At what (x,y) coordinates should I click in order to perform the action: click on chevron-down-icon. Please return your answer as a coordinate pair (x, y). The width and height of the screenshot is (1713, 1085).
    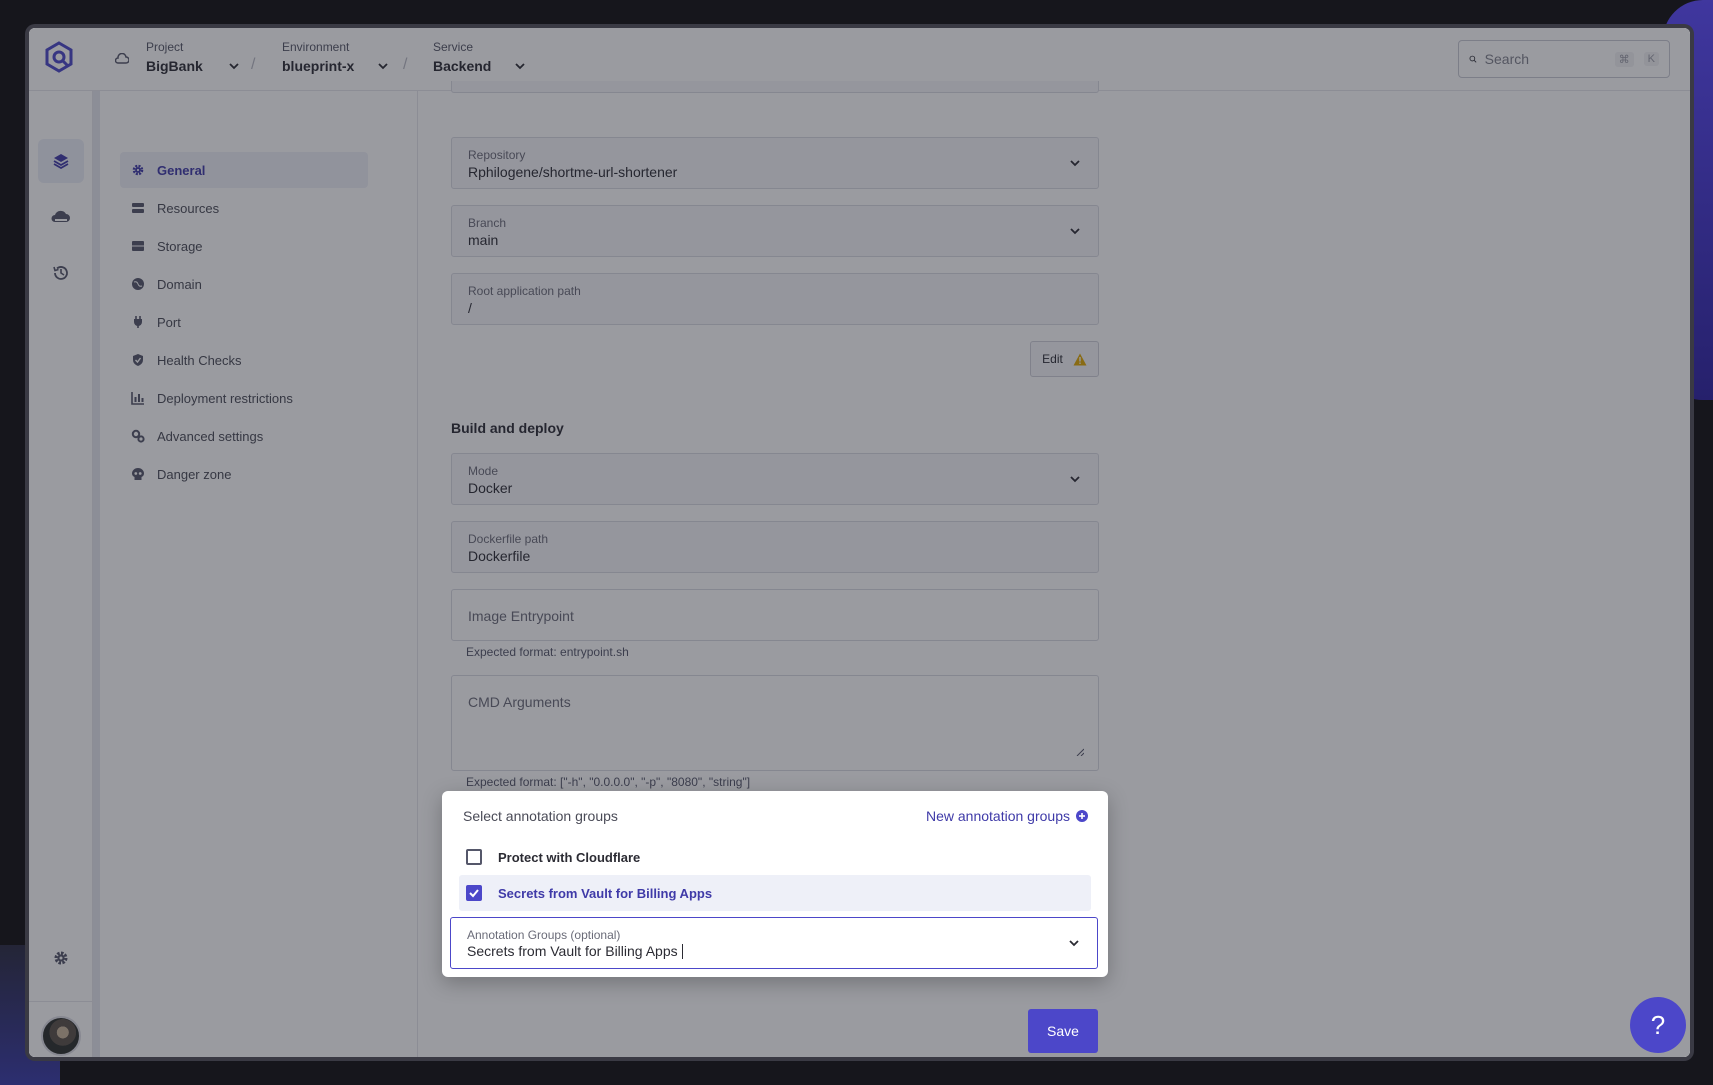
    Looking at the image, I should click on (1074, 943).